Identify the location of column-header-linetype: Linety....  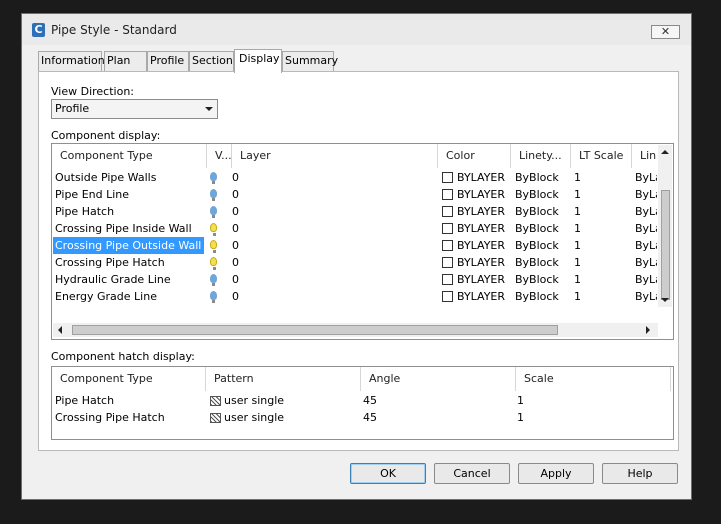
(541, 156).